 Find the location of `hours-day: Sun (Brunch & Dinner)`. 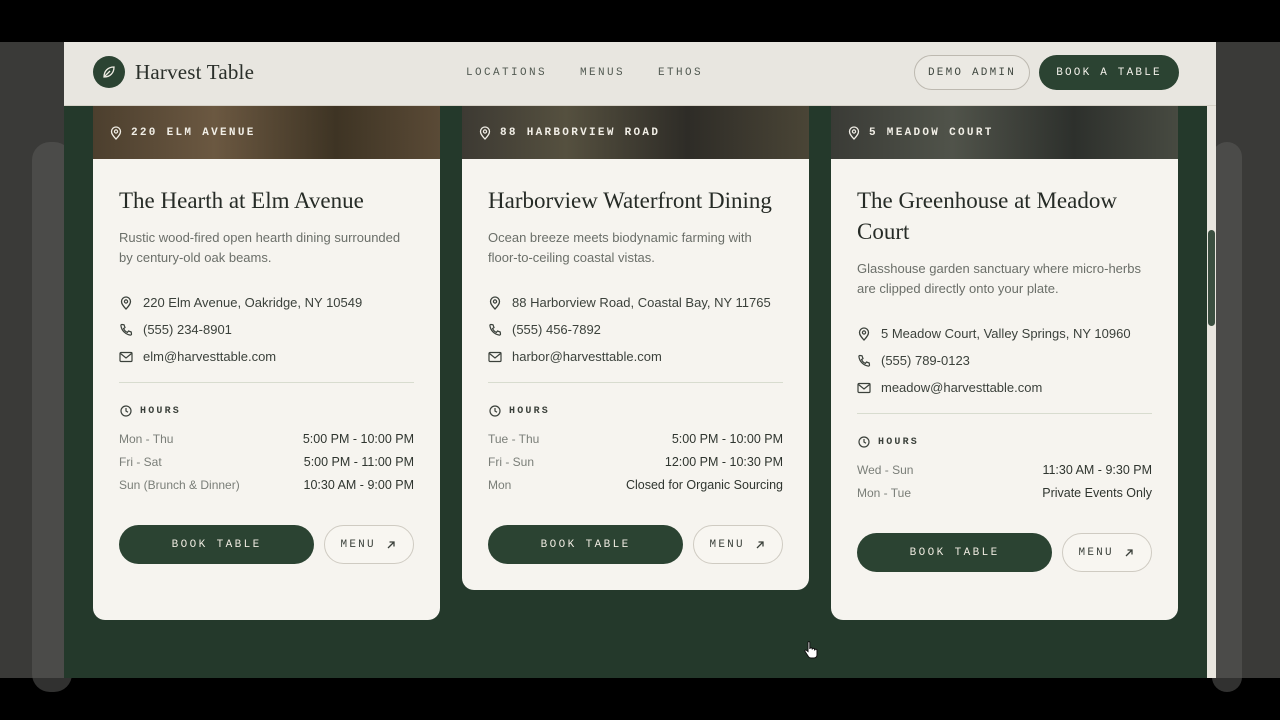

hours-day: Sun (Brunch & Dinner) is located at coordinates (179, 484).